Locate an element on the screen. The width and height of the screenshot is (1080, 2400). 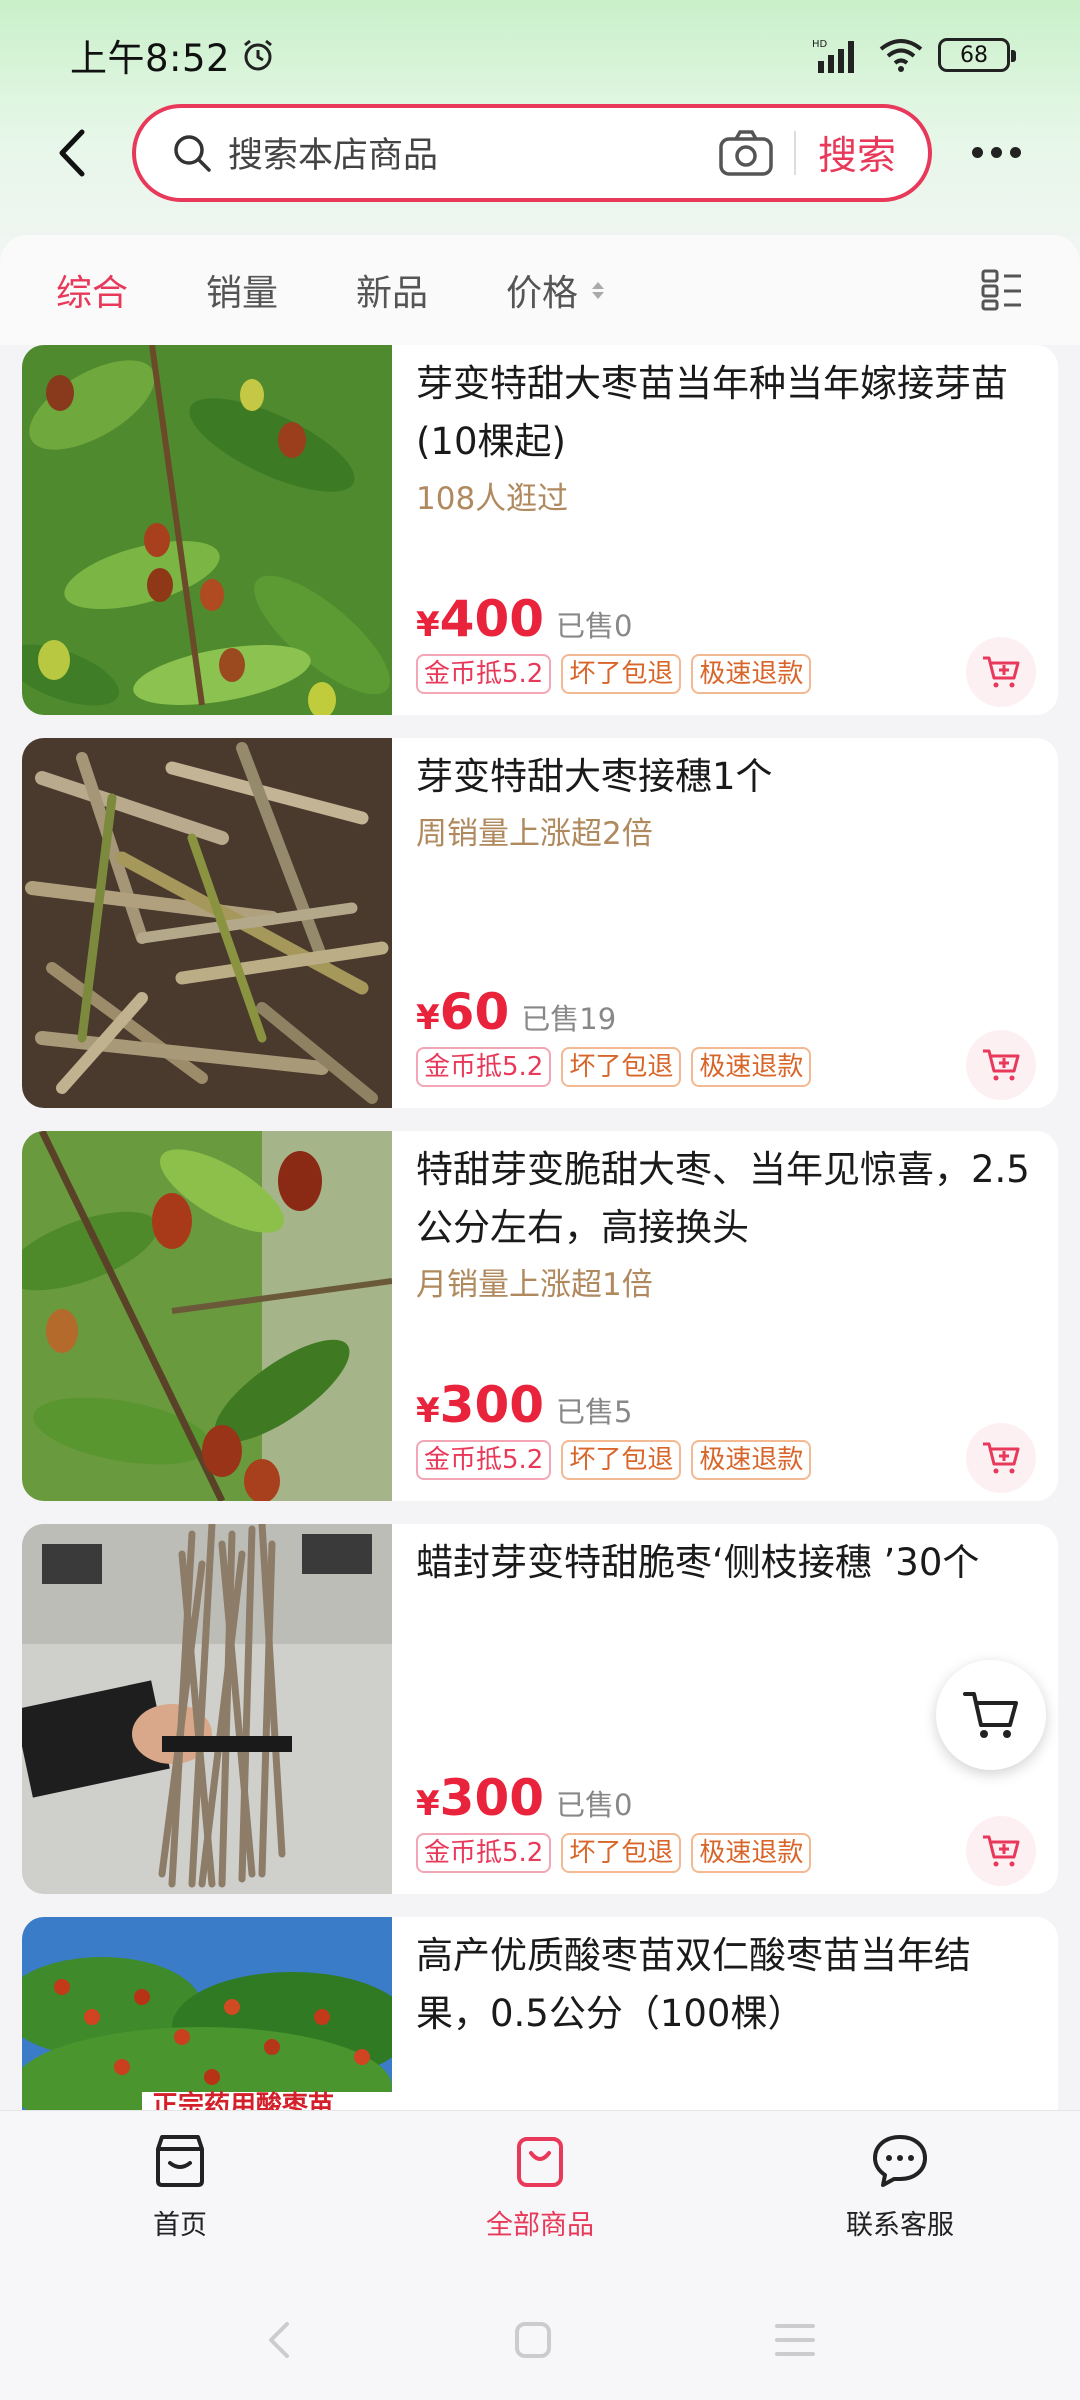
product-subtitle: 108人逛过 is located at coordinates (492, 499).